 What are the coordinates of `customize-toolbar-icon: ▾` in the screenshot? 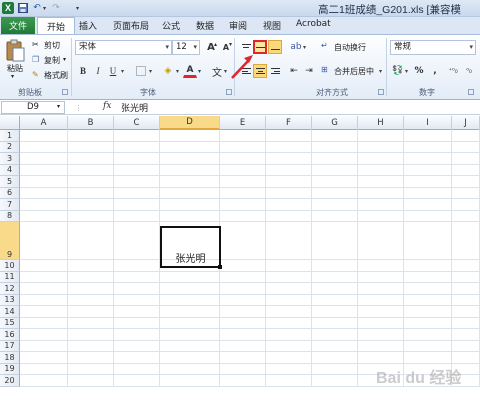 It's located at (77, 8).